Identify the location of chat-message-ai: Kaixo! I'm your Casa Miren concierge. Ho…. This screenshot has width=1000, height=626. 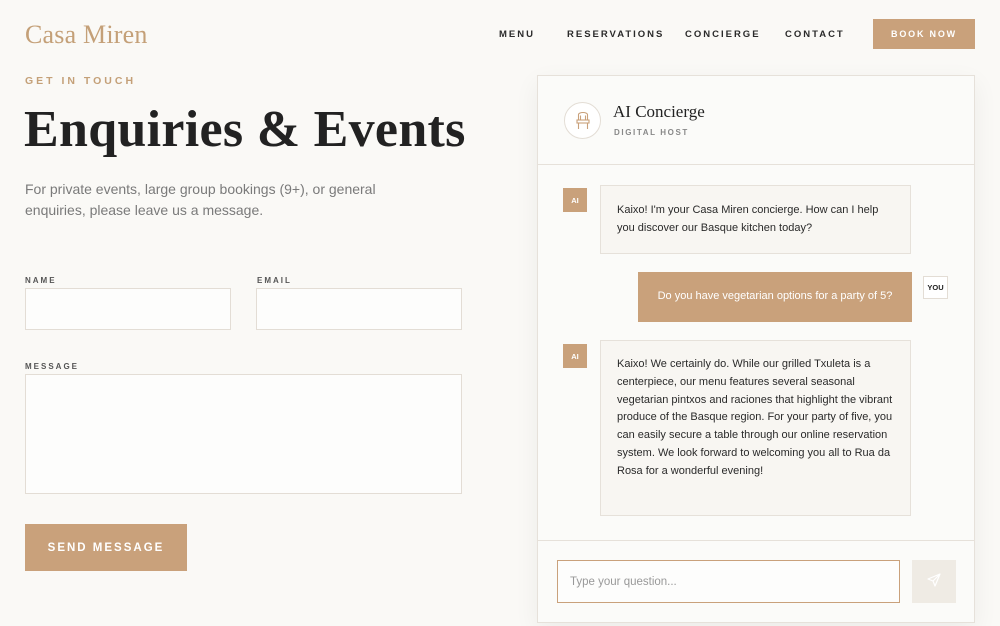
(755, 219).